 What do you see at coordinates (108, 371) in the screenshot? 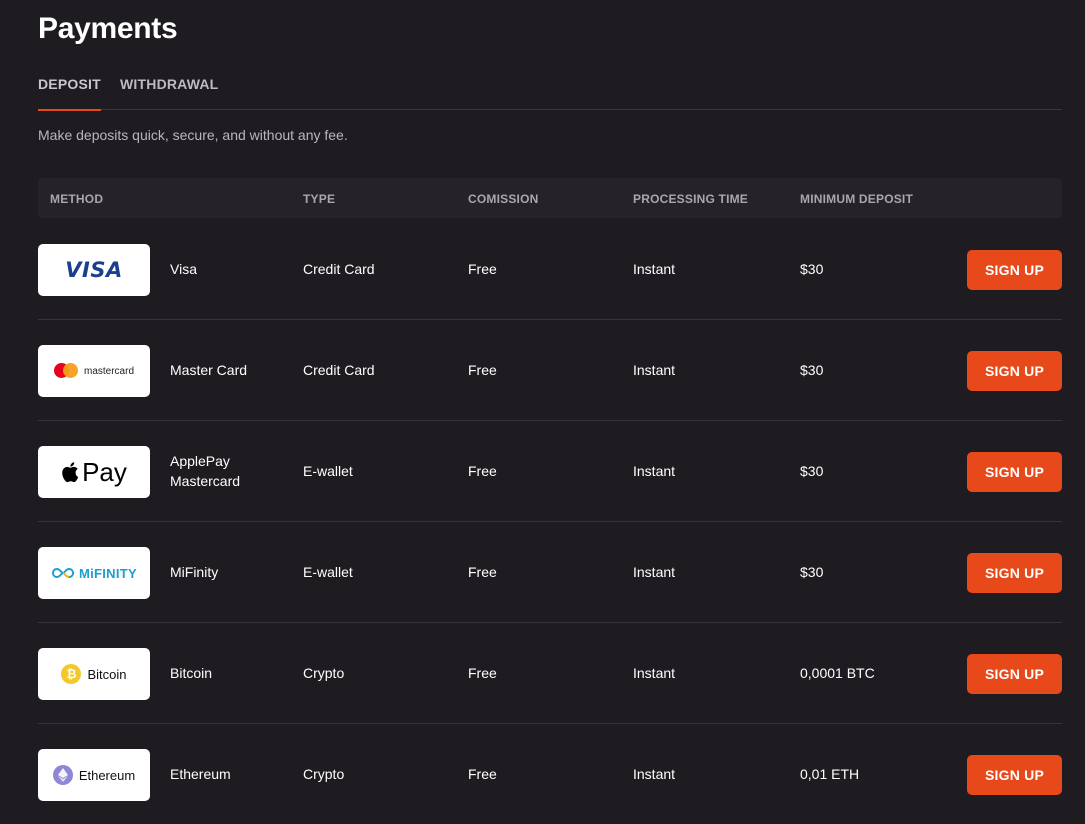
I see `mastercard-logo-text: mastercard` at bounding box center [108, 371].